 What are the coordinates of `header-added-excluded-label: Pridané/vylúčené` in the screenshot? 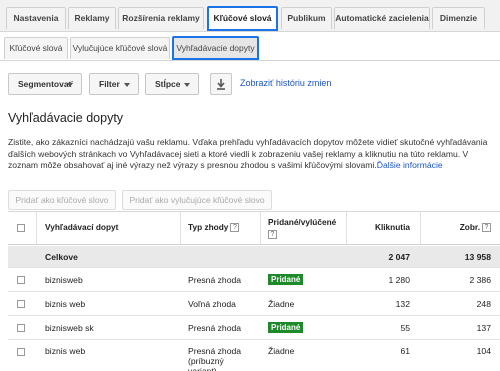 It's located at (302, 222).